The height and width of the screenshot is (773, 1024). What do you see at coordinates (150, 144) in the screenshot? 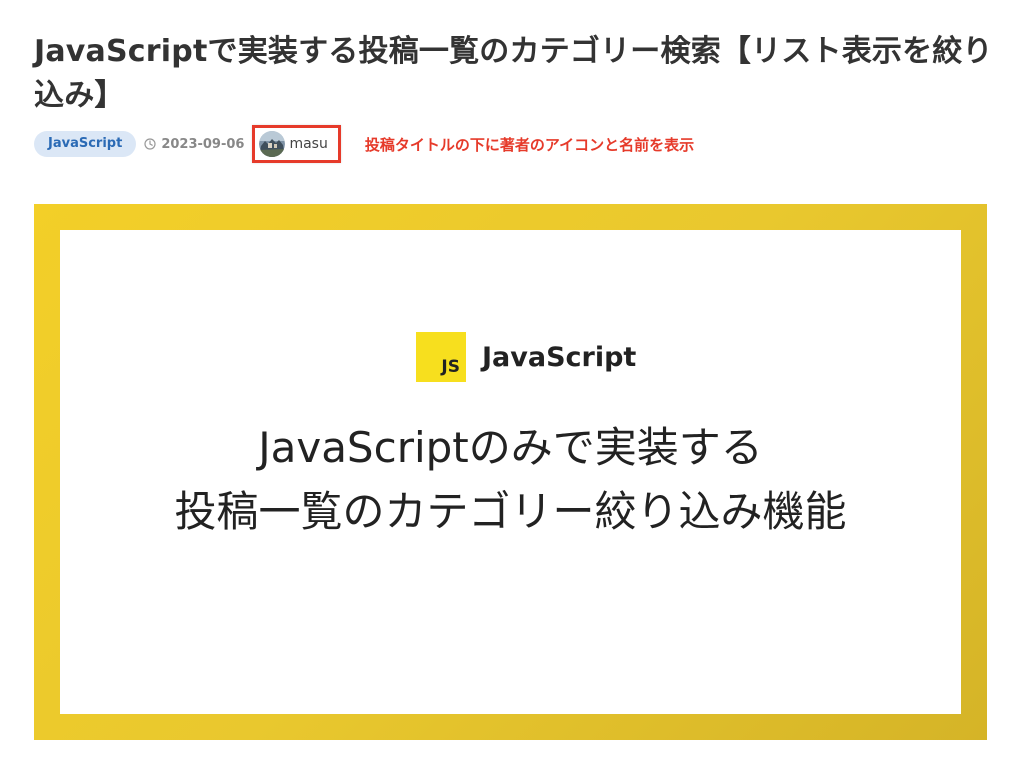
I see `clock-icon` at bounding box center [150, 144].